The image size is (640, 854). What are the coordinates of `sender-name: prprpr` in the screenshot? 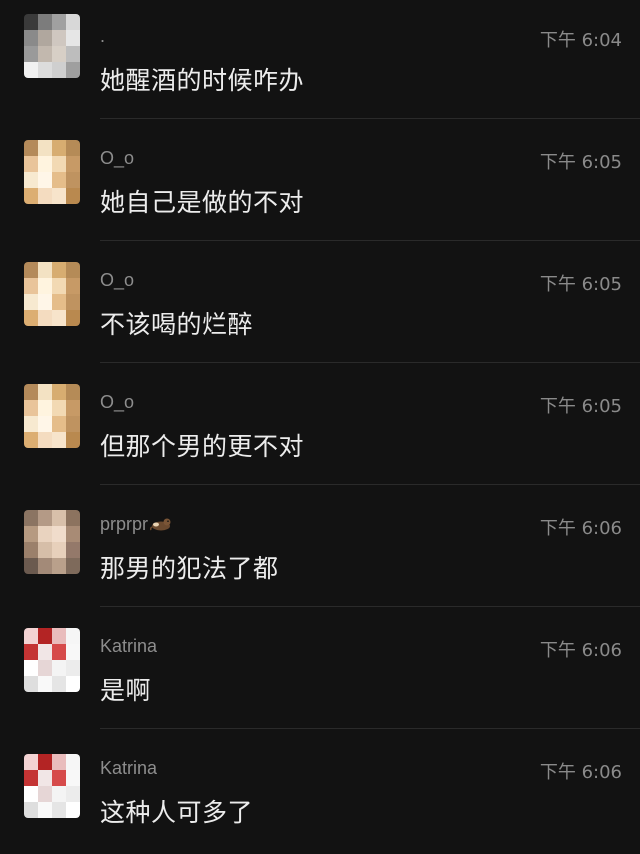 It's located at (136, 525).